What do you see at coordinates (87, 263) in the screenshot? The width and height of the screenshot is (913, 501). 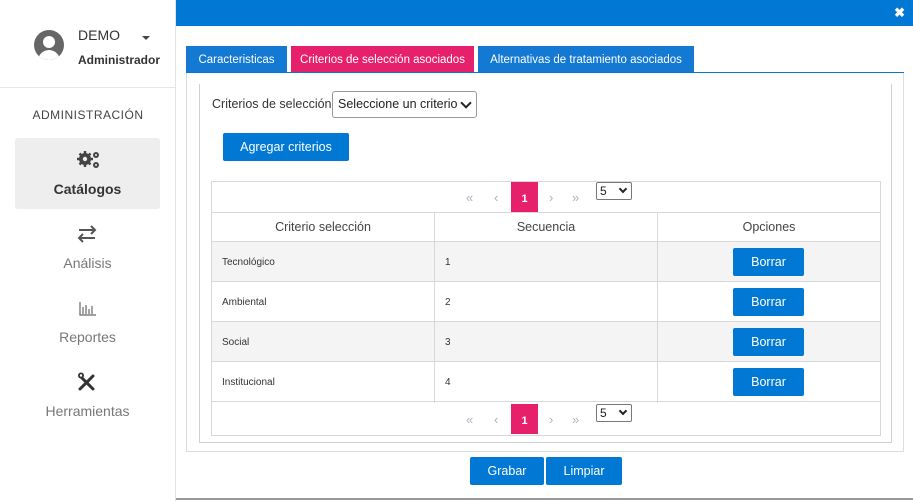 I see `sidebar-item-label: Análisis` at bounding box center [87, 263].